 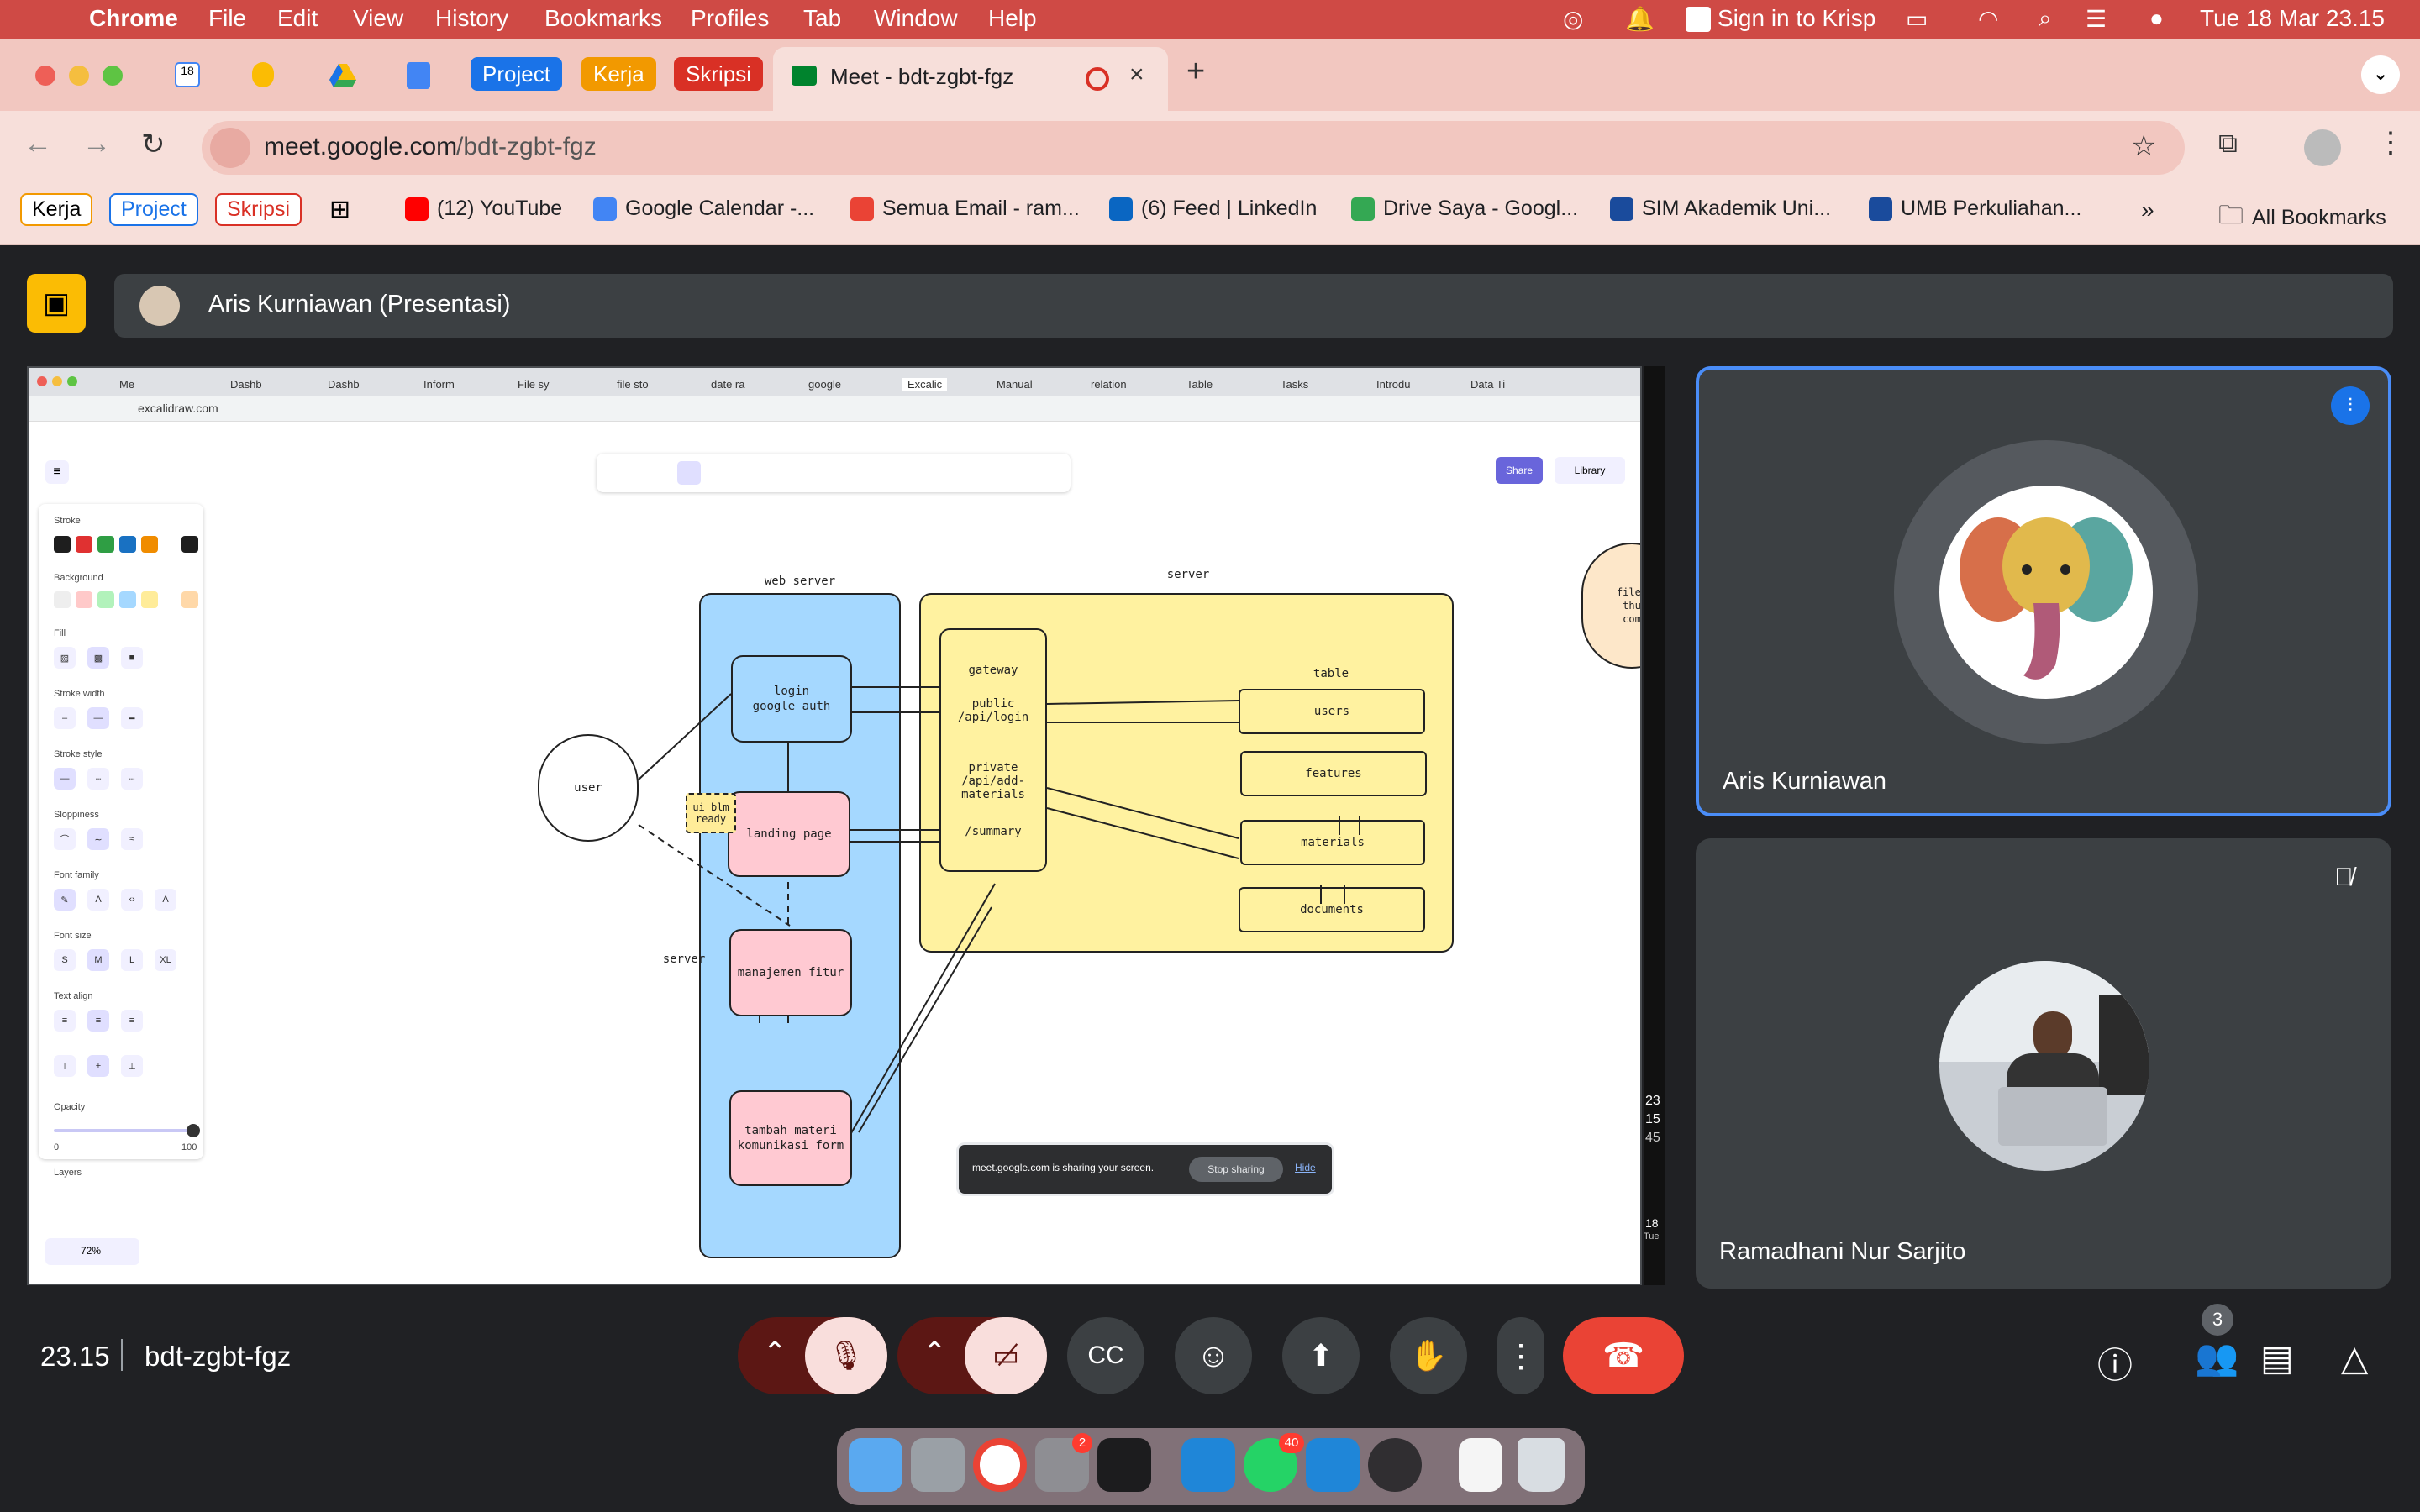 What do you see at coordinates (1797, 18) in the screenshot?
I see `krisp-signin: Sign in to Krisp` at bounding box center [1797, 18].